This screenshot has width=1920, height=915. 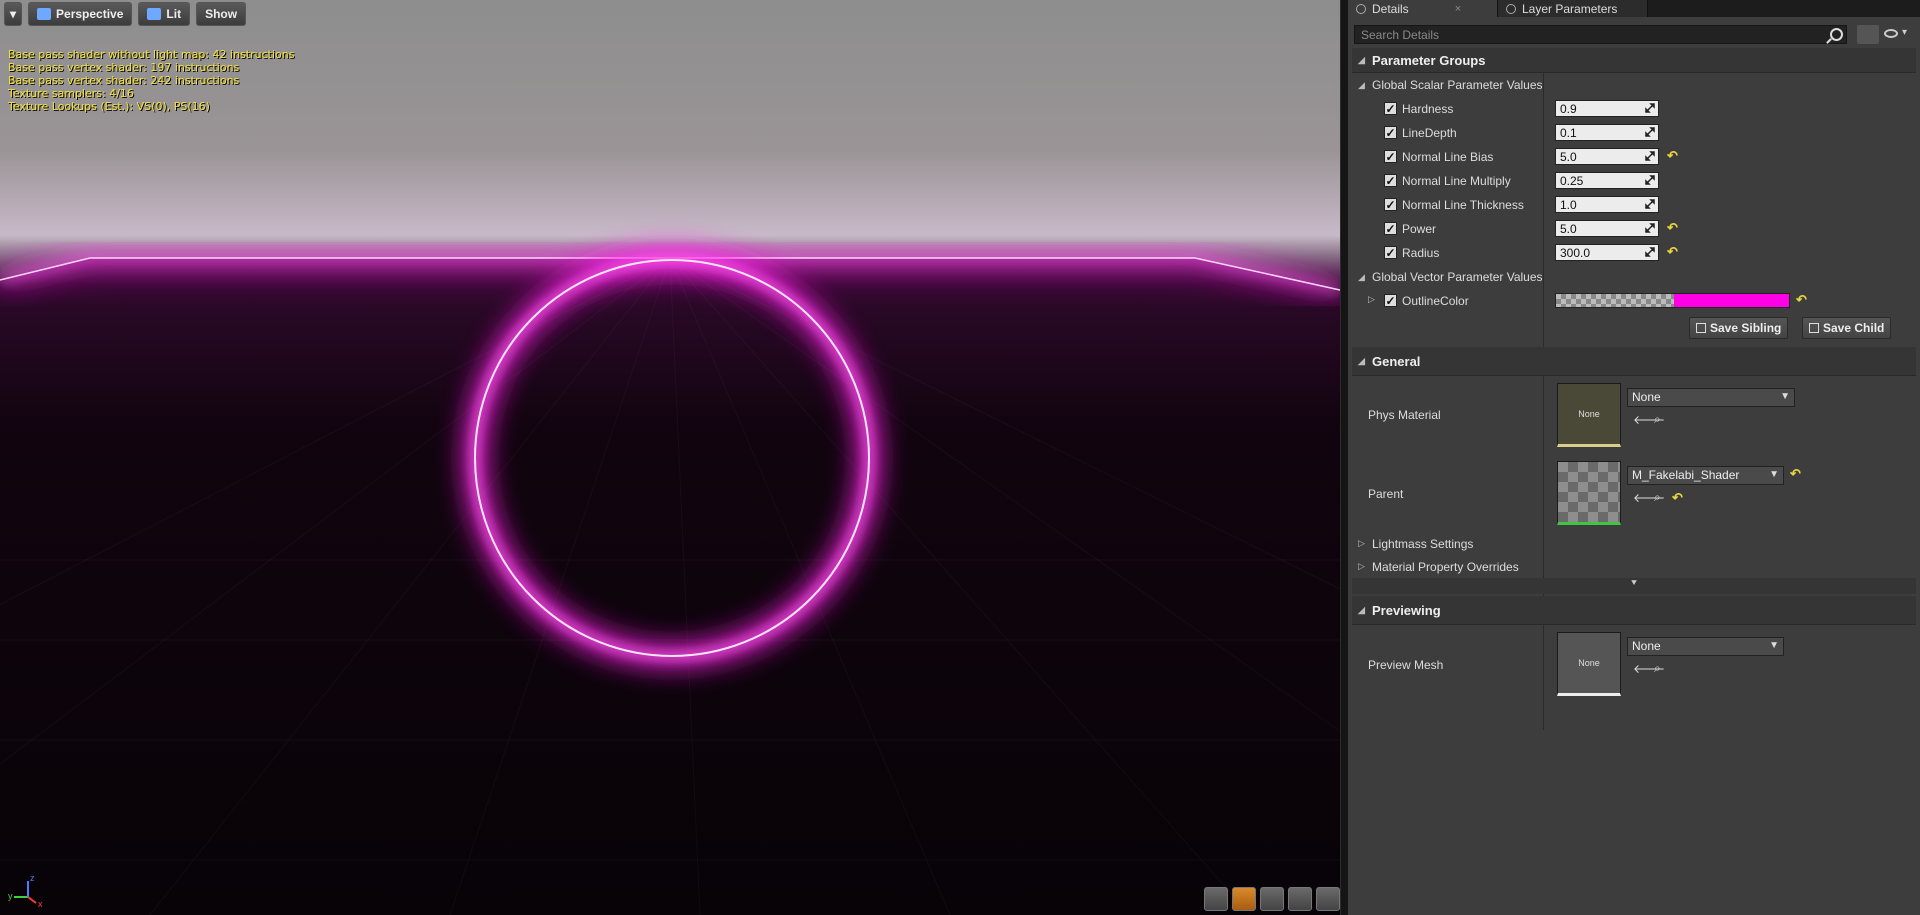 What do you see at coordinates (1589, 415) in the screenshot?
I see `phys-material-thumbnail: None` at bounding box center [1589, 415].